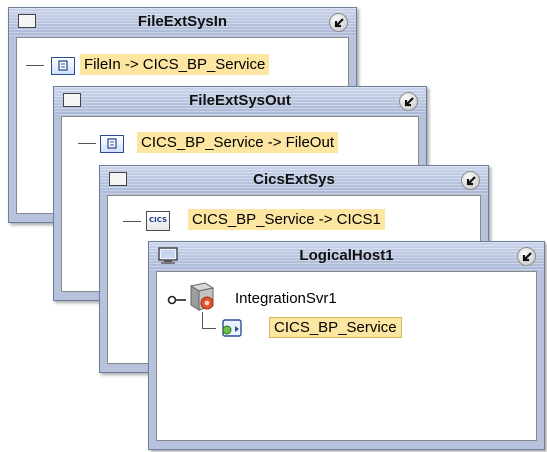 The height and width of the screenshot is (452, 547). I want to click on window-title: LogicalHost1, so click(346, 255).